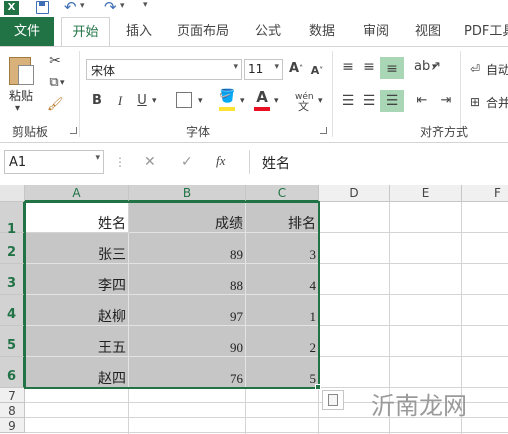 The width and height of the screenshot is (508, 434). Describe the element at coordinates (12, 425) in the screenshot. I see `row-header-9: 9` at that location.